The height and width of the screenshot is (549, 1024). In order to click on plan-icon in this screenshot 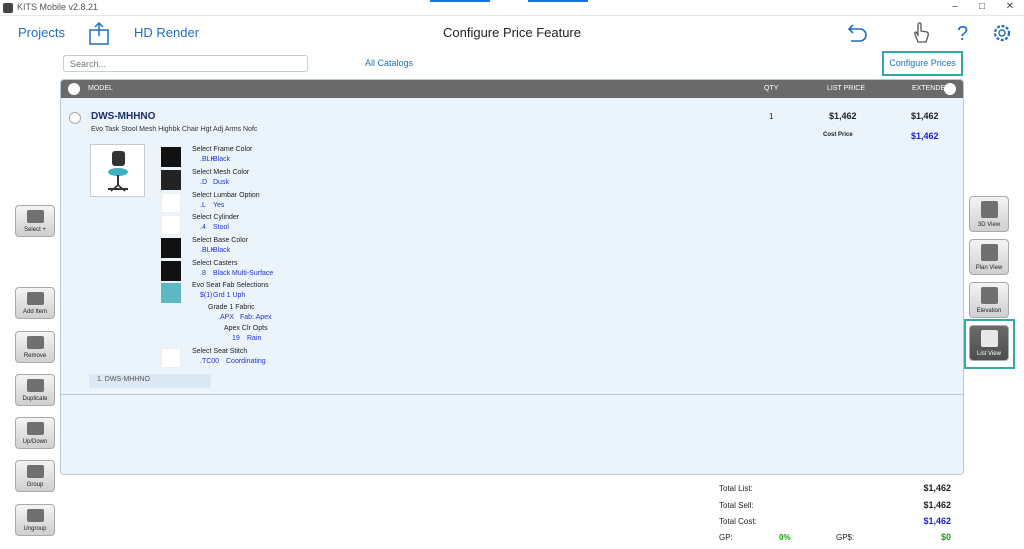, I will do `click(989, 252)`.